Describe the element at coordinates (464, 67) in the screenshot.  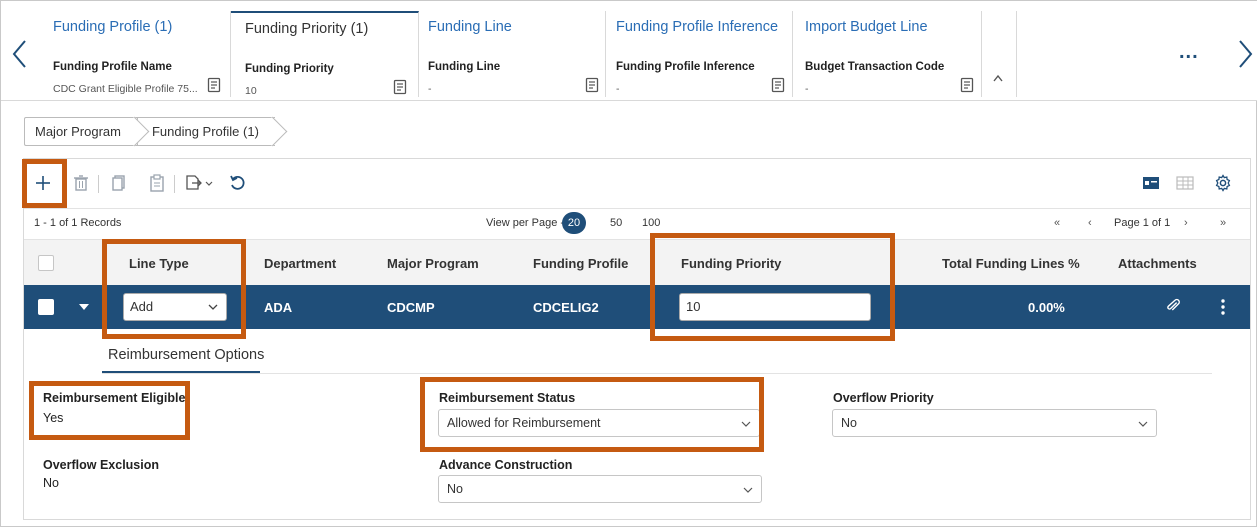
I see `tab-field-label: Funding Line` at that location.